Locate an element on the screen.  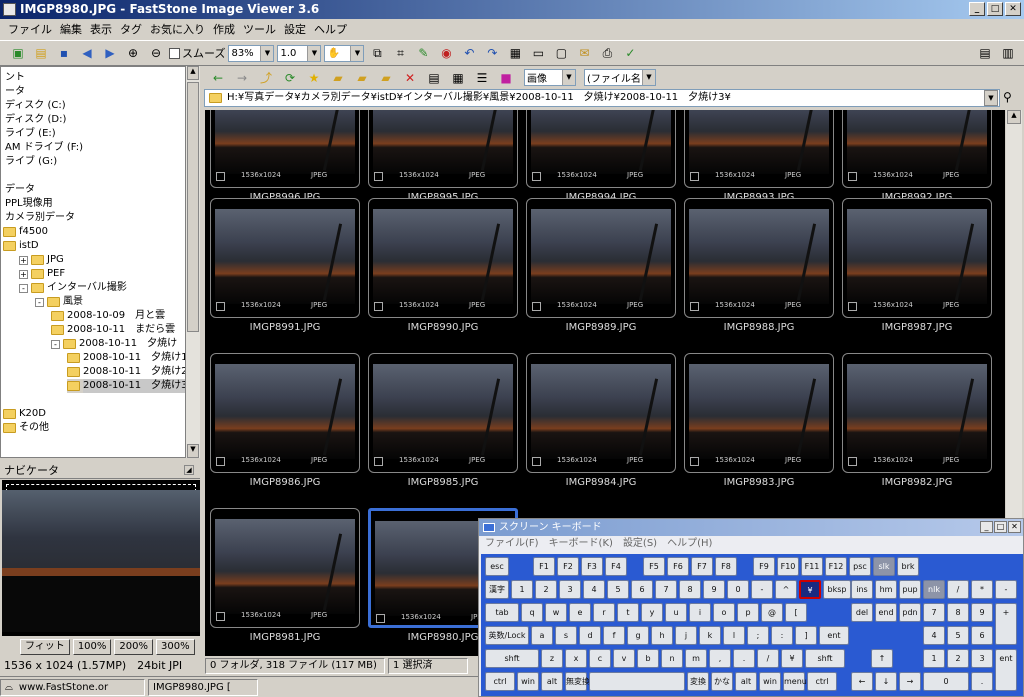
menu-file: ファイル is located at coordinates (30, 29).